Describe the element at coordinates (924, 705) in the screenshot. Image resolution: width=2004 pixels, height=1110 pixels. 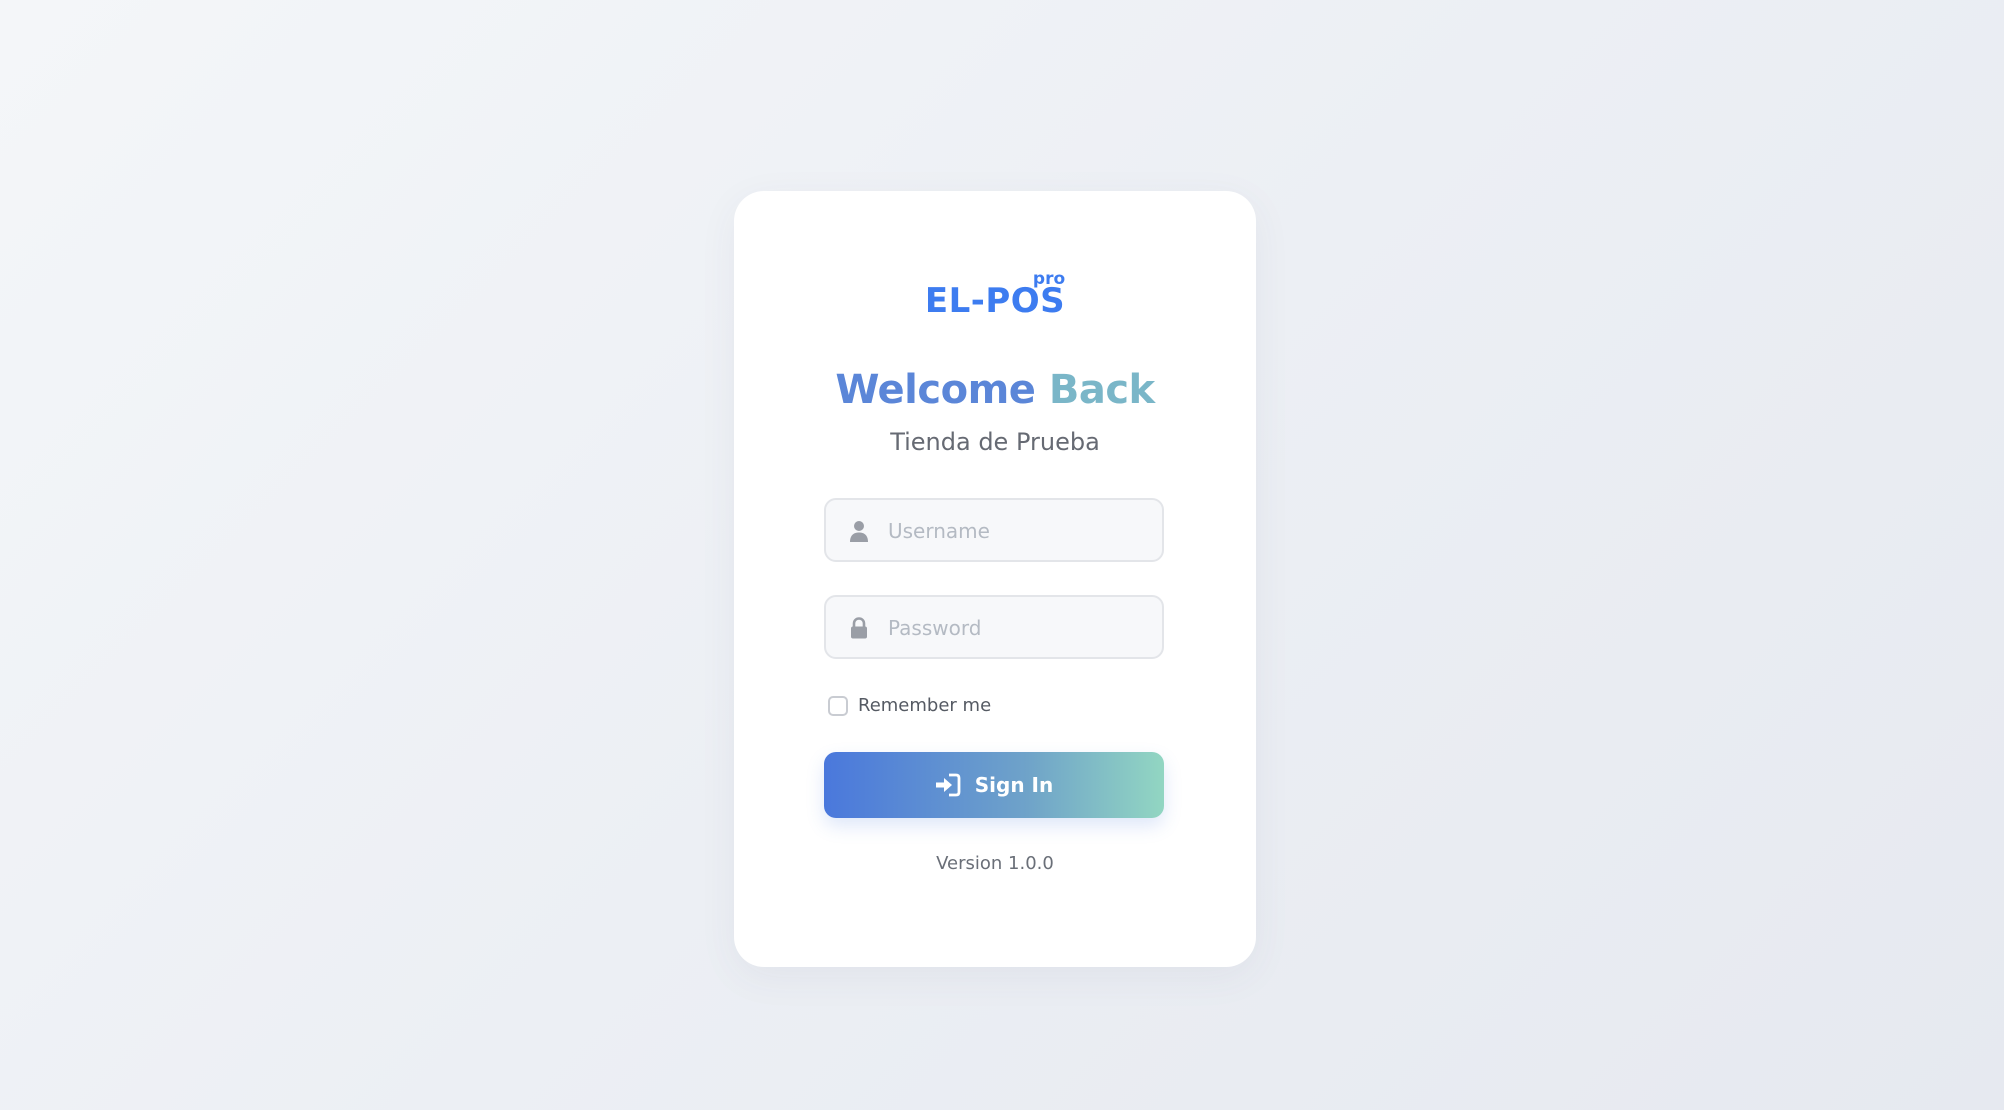
I see `remember-me-label: Remember me` at that location.